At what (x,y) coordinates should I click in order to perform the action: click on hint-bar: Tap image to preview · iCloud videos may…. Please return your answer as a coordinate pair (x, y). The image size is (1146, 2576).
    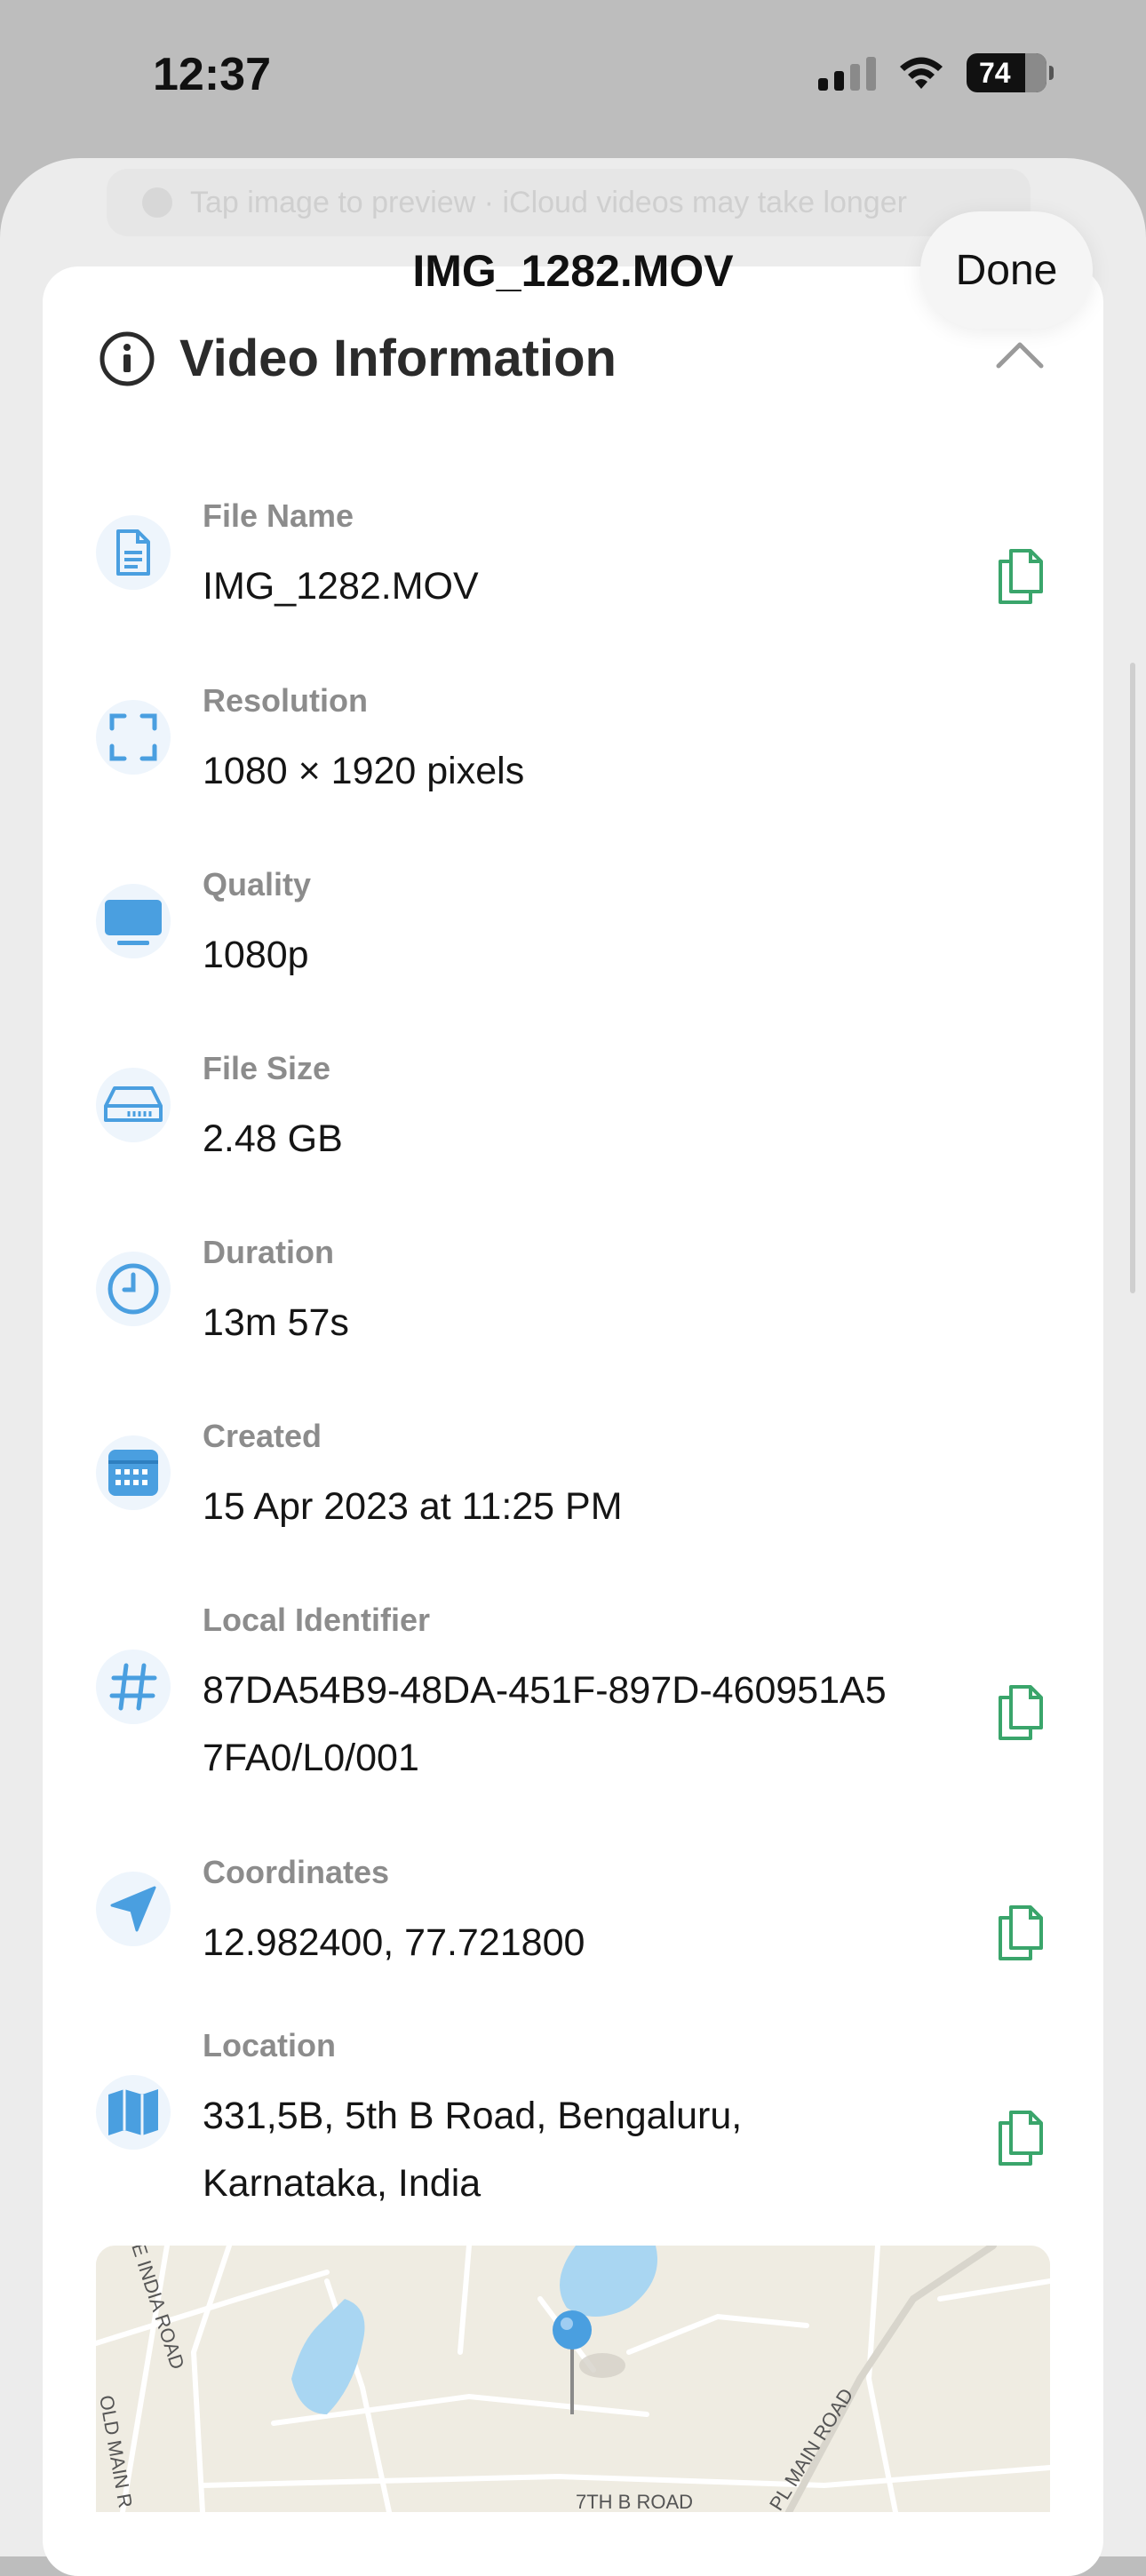
    Looking at the image, I should click on (569, 202).